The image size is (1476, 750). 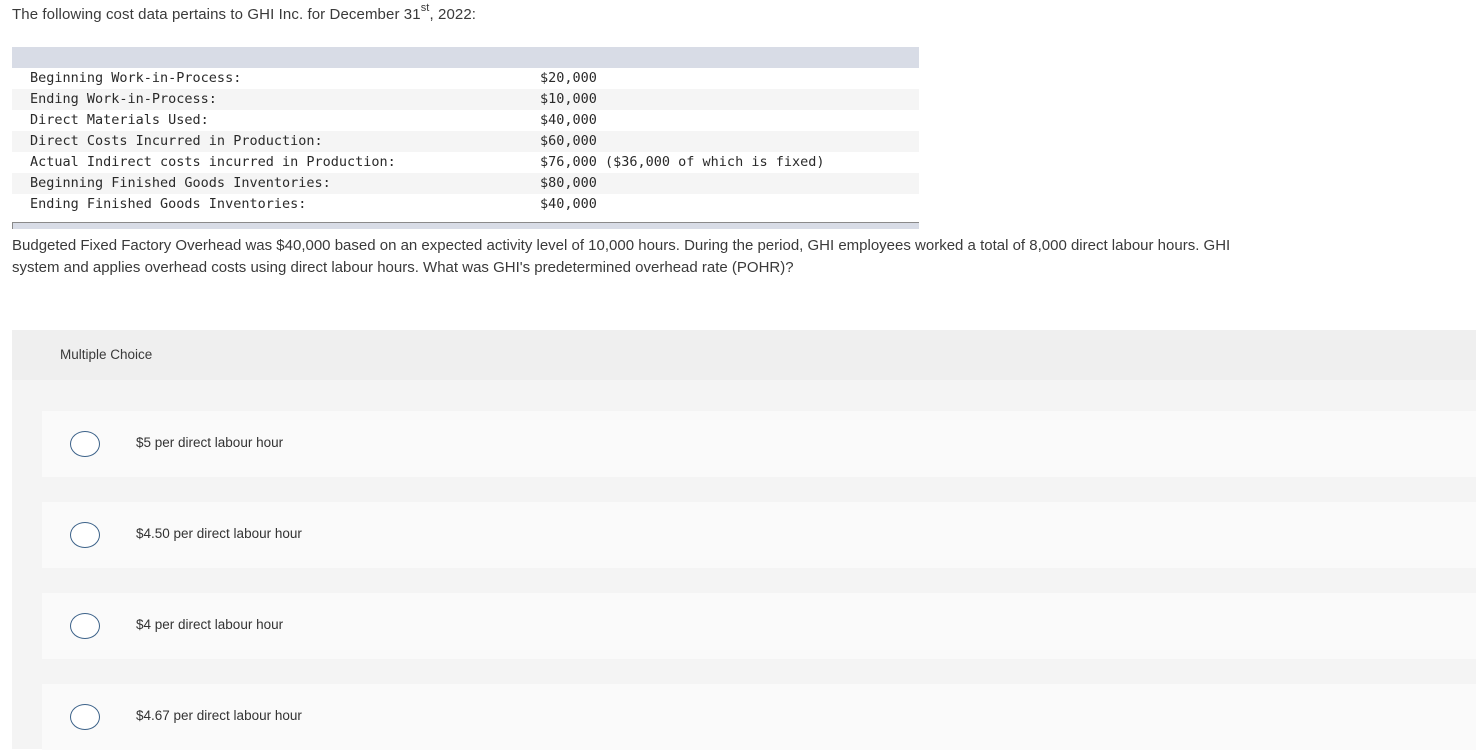 I want to click on table-row: Ending Work-in-Process: $10,000, so click(x=465, y=99).